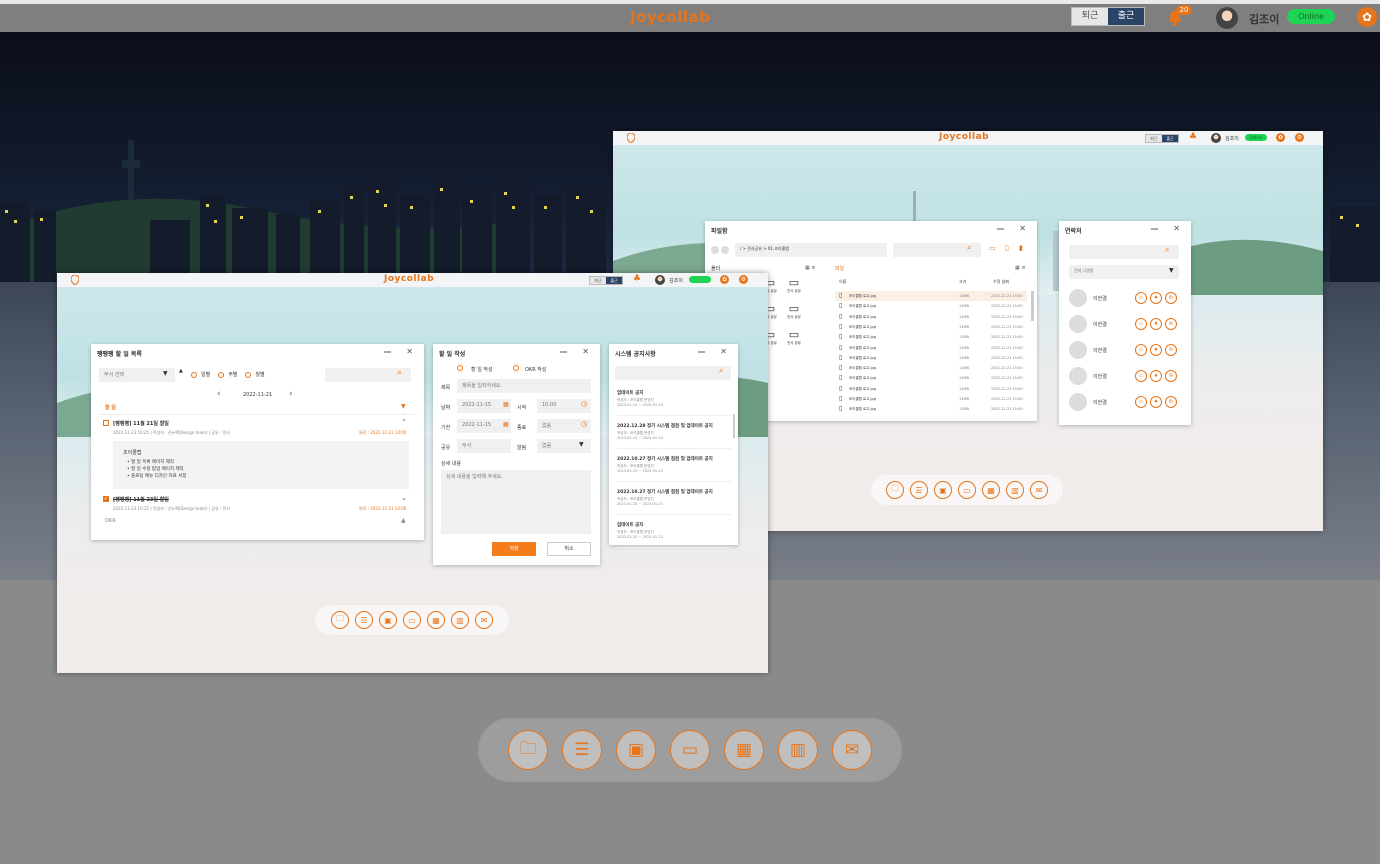  Describe the element at coordinates (403, 406) in the screenshot. I see `section-collapse-icon: ▼` at that location.